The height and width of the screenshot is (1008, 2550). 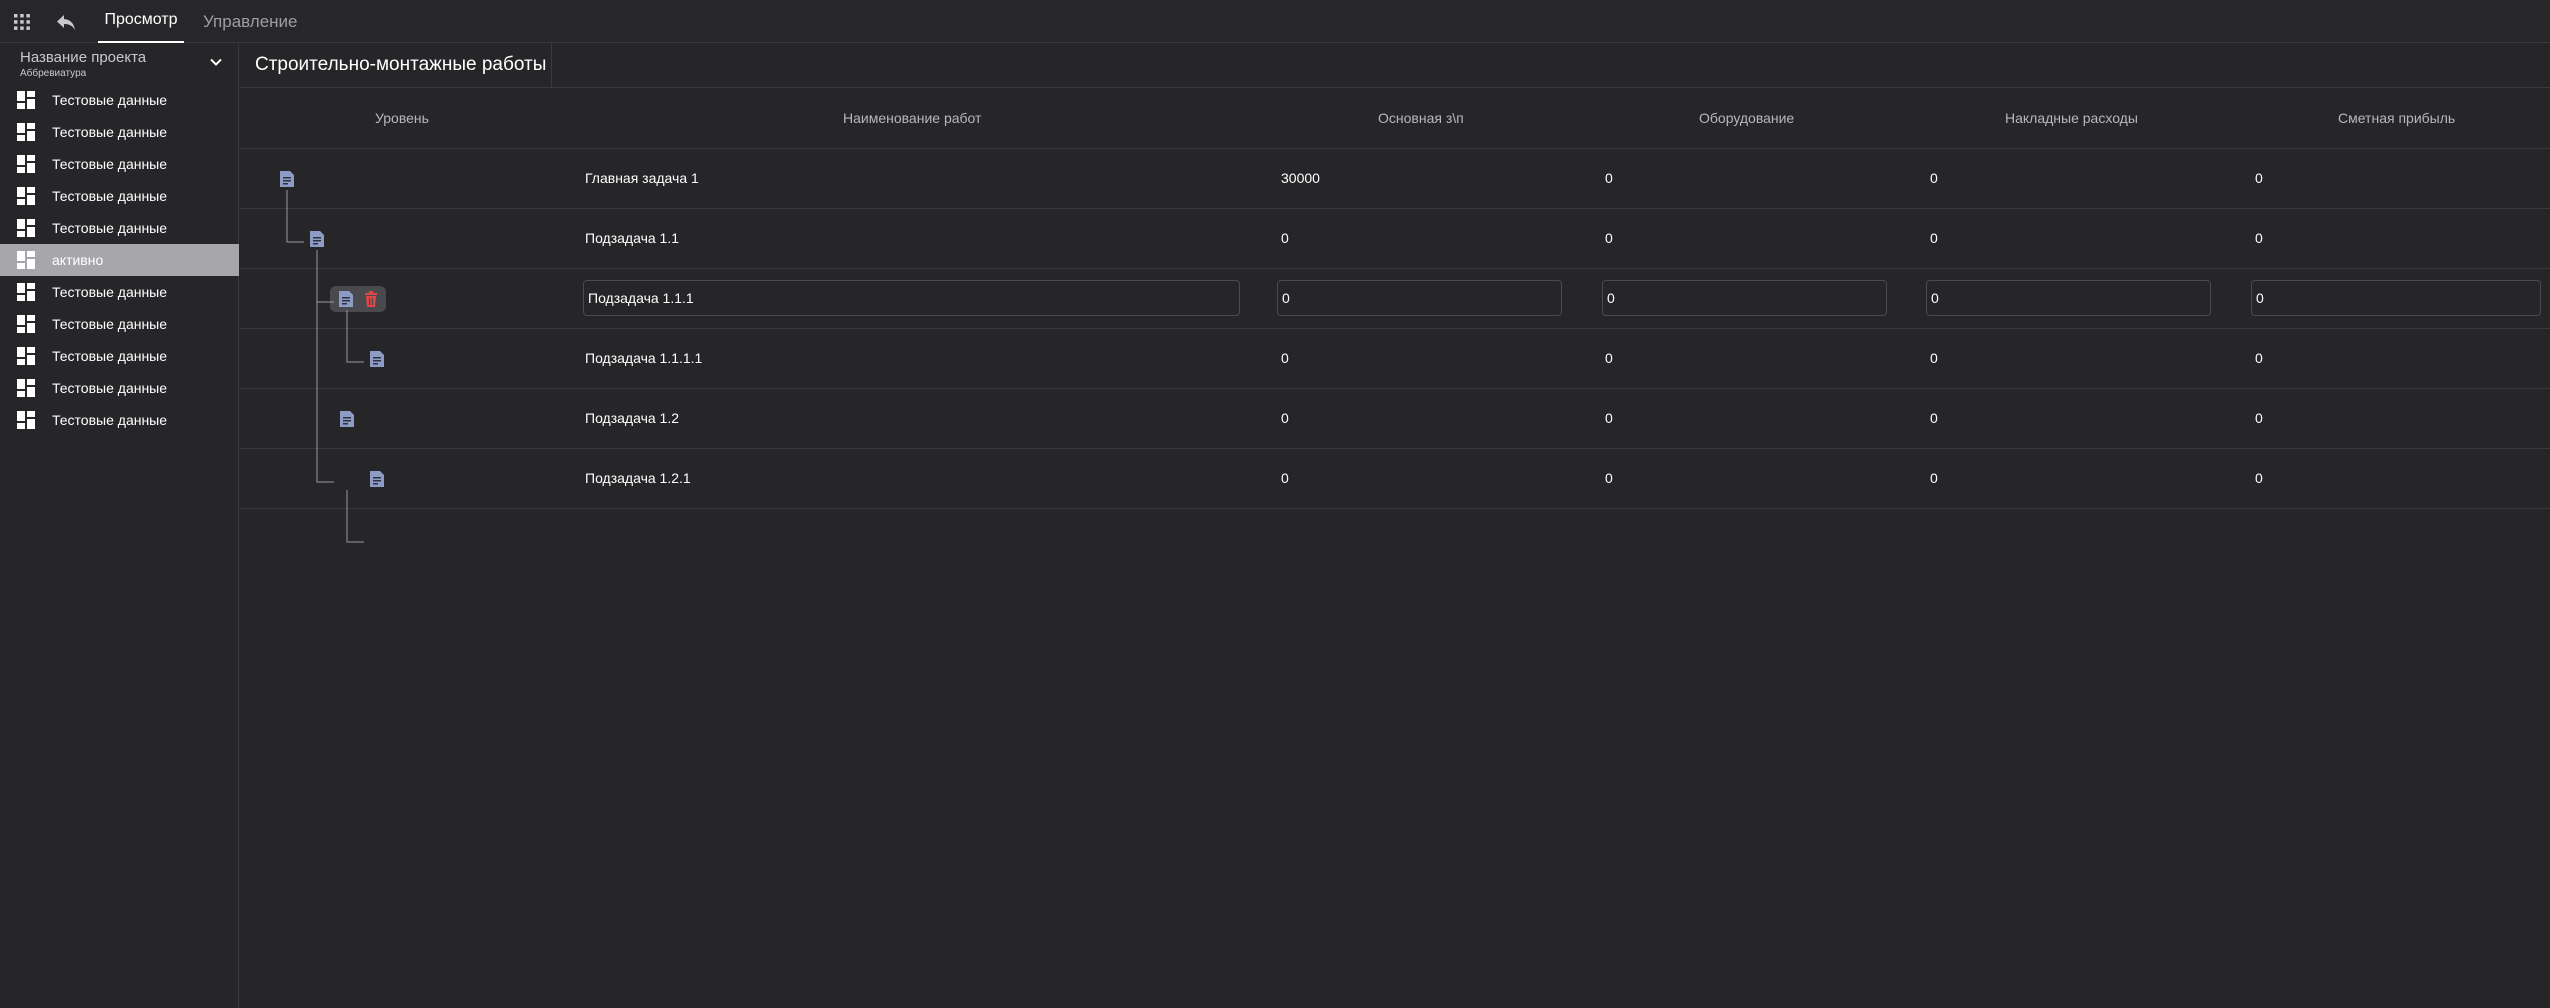 I want to click on chevron-down-icon, so click(x=216, y=62).